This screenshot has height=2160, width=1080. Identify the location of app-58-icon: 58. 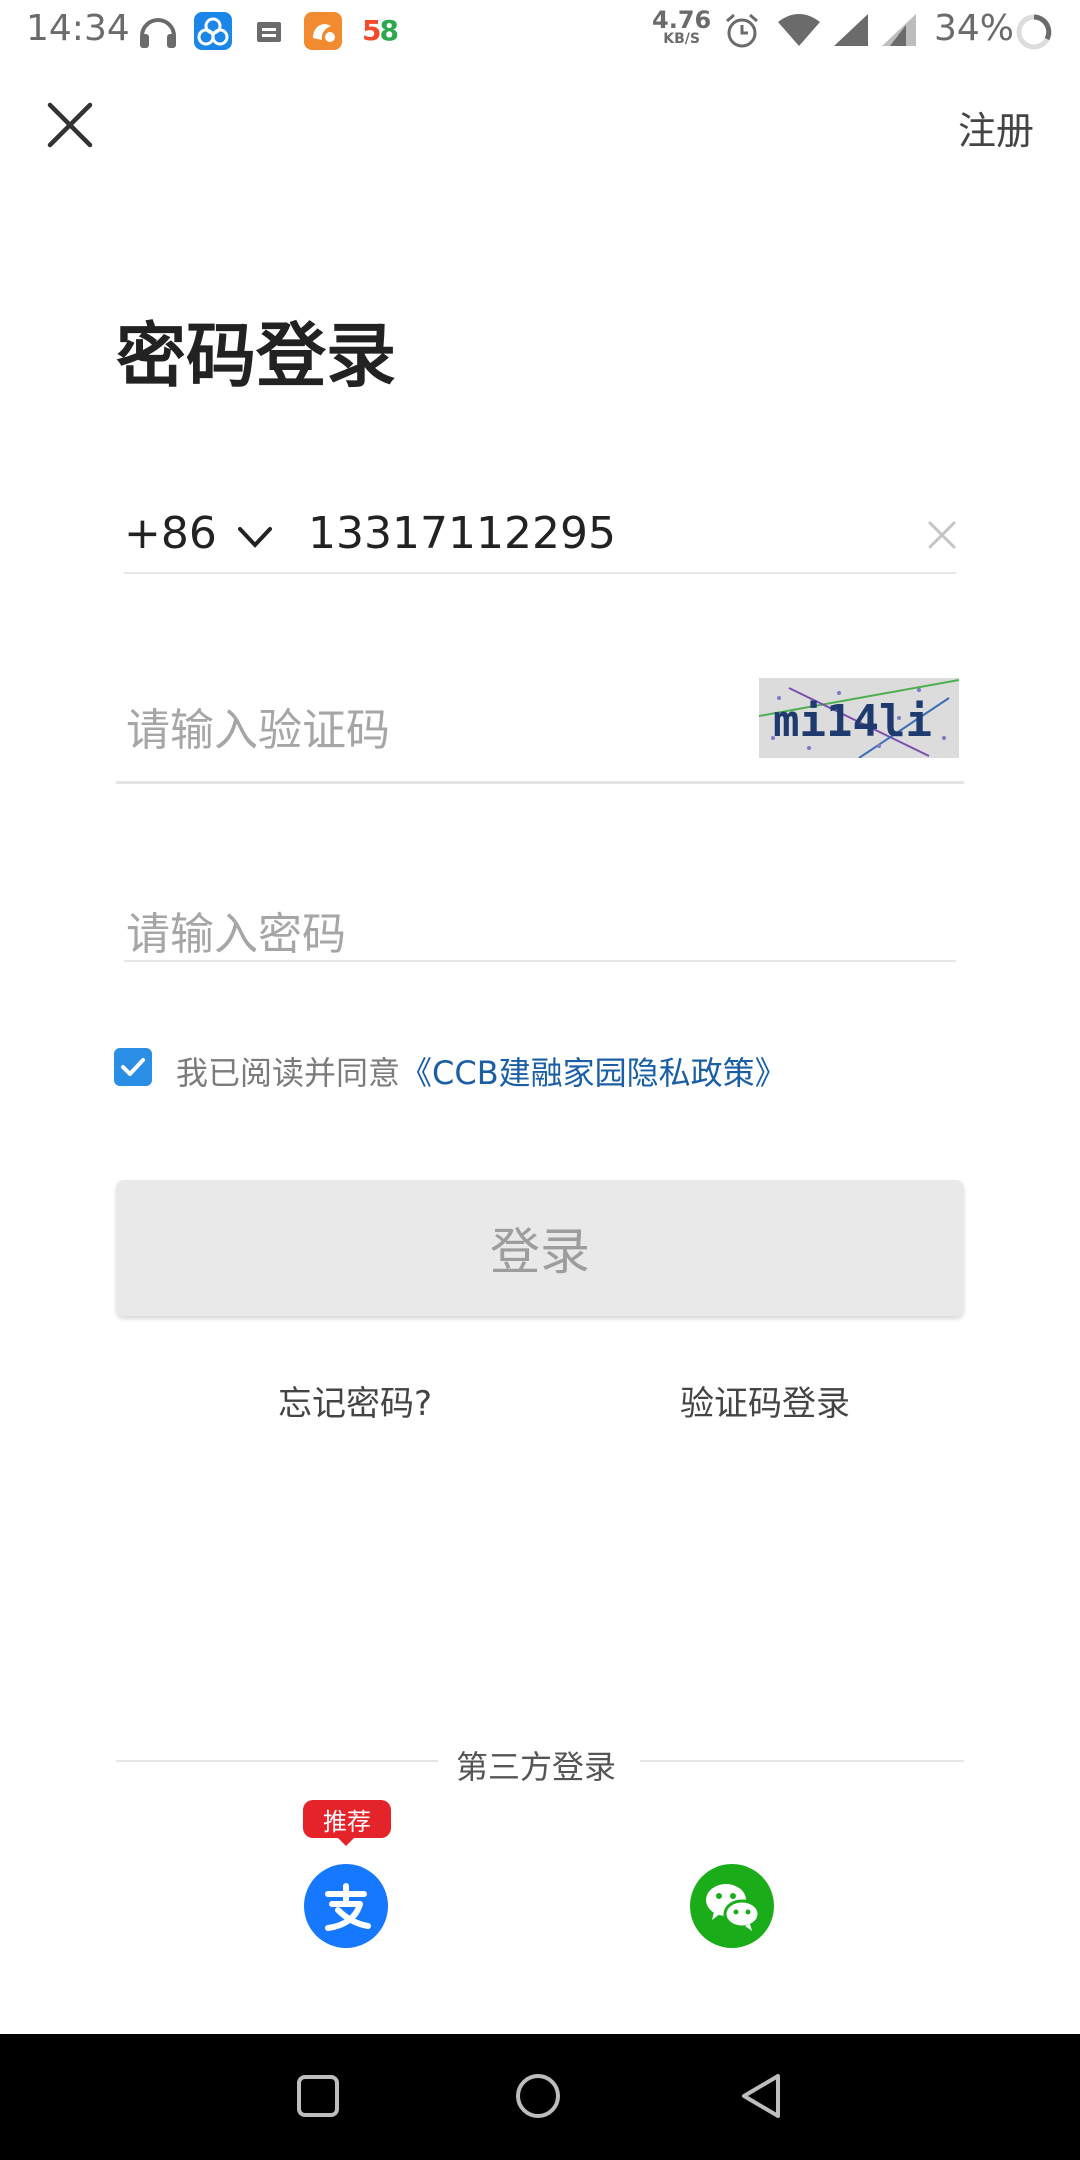
(380, 30).